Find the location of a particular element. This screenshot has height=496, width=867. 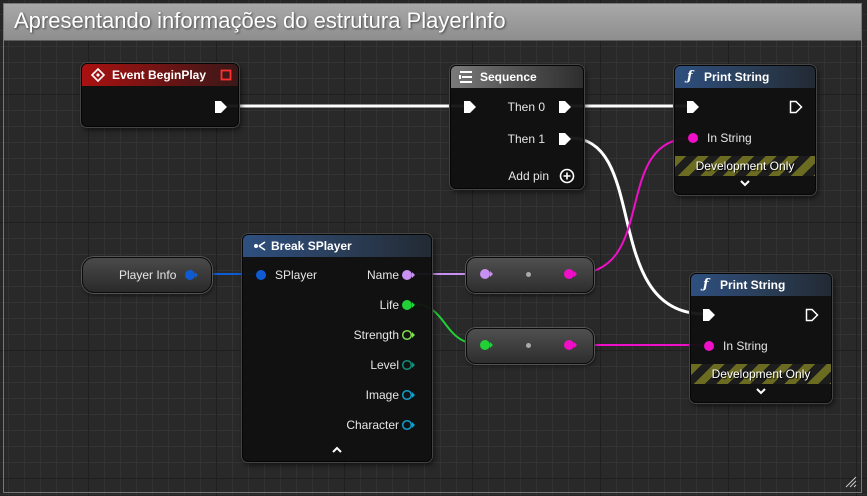

event-beginplay-node: Event BeginPlay is located at coordinates (160, 95).